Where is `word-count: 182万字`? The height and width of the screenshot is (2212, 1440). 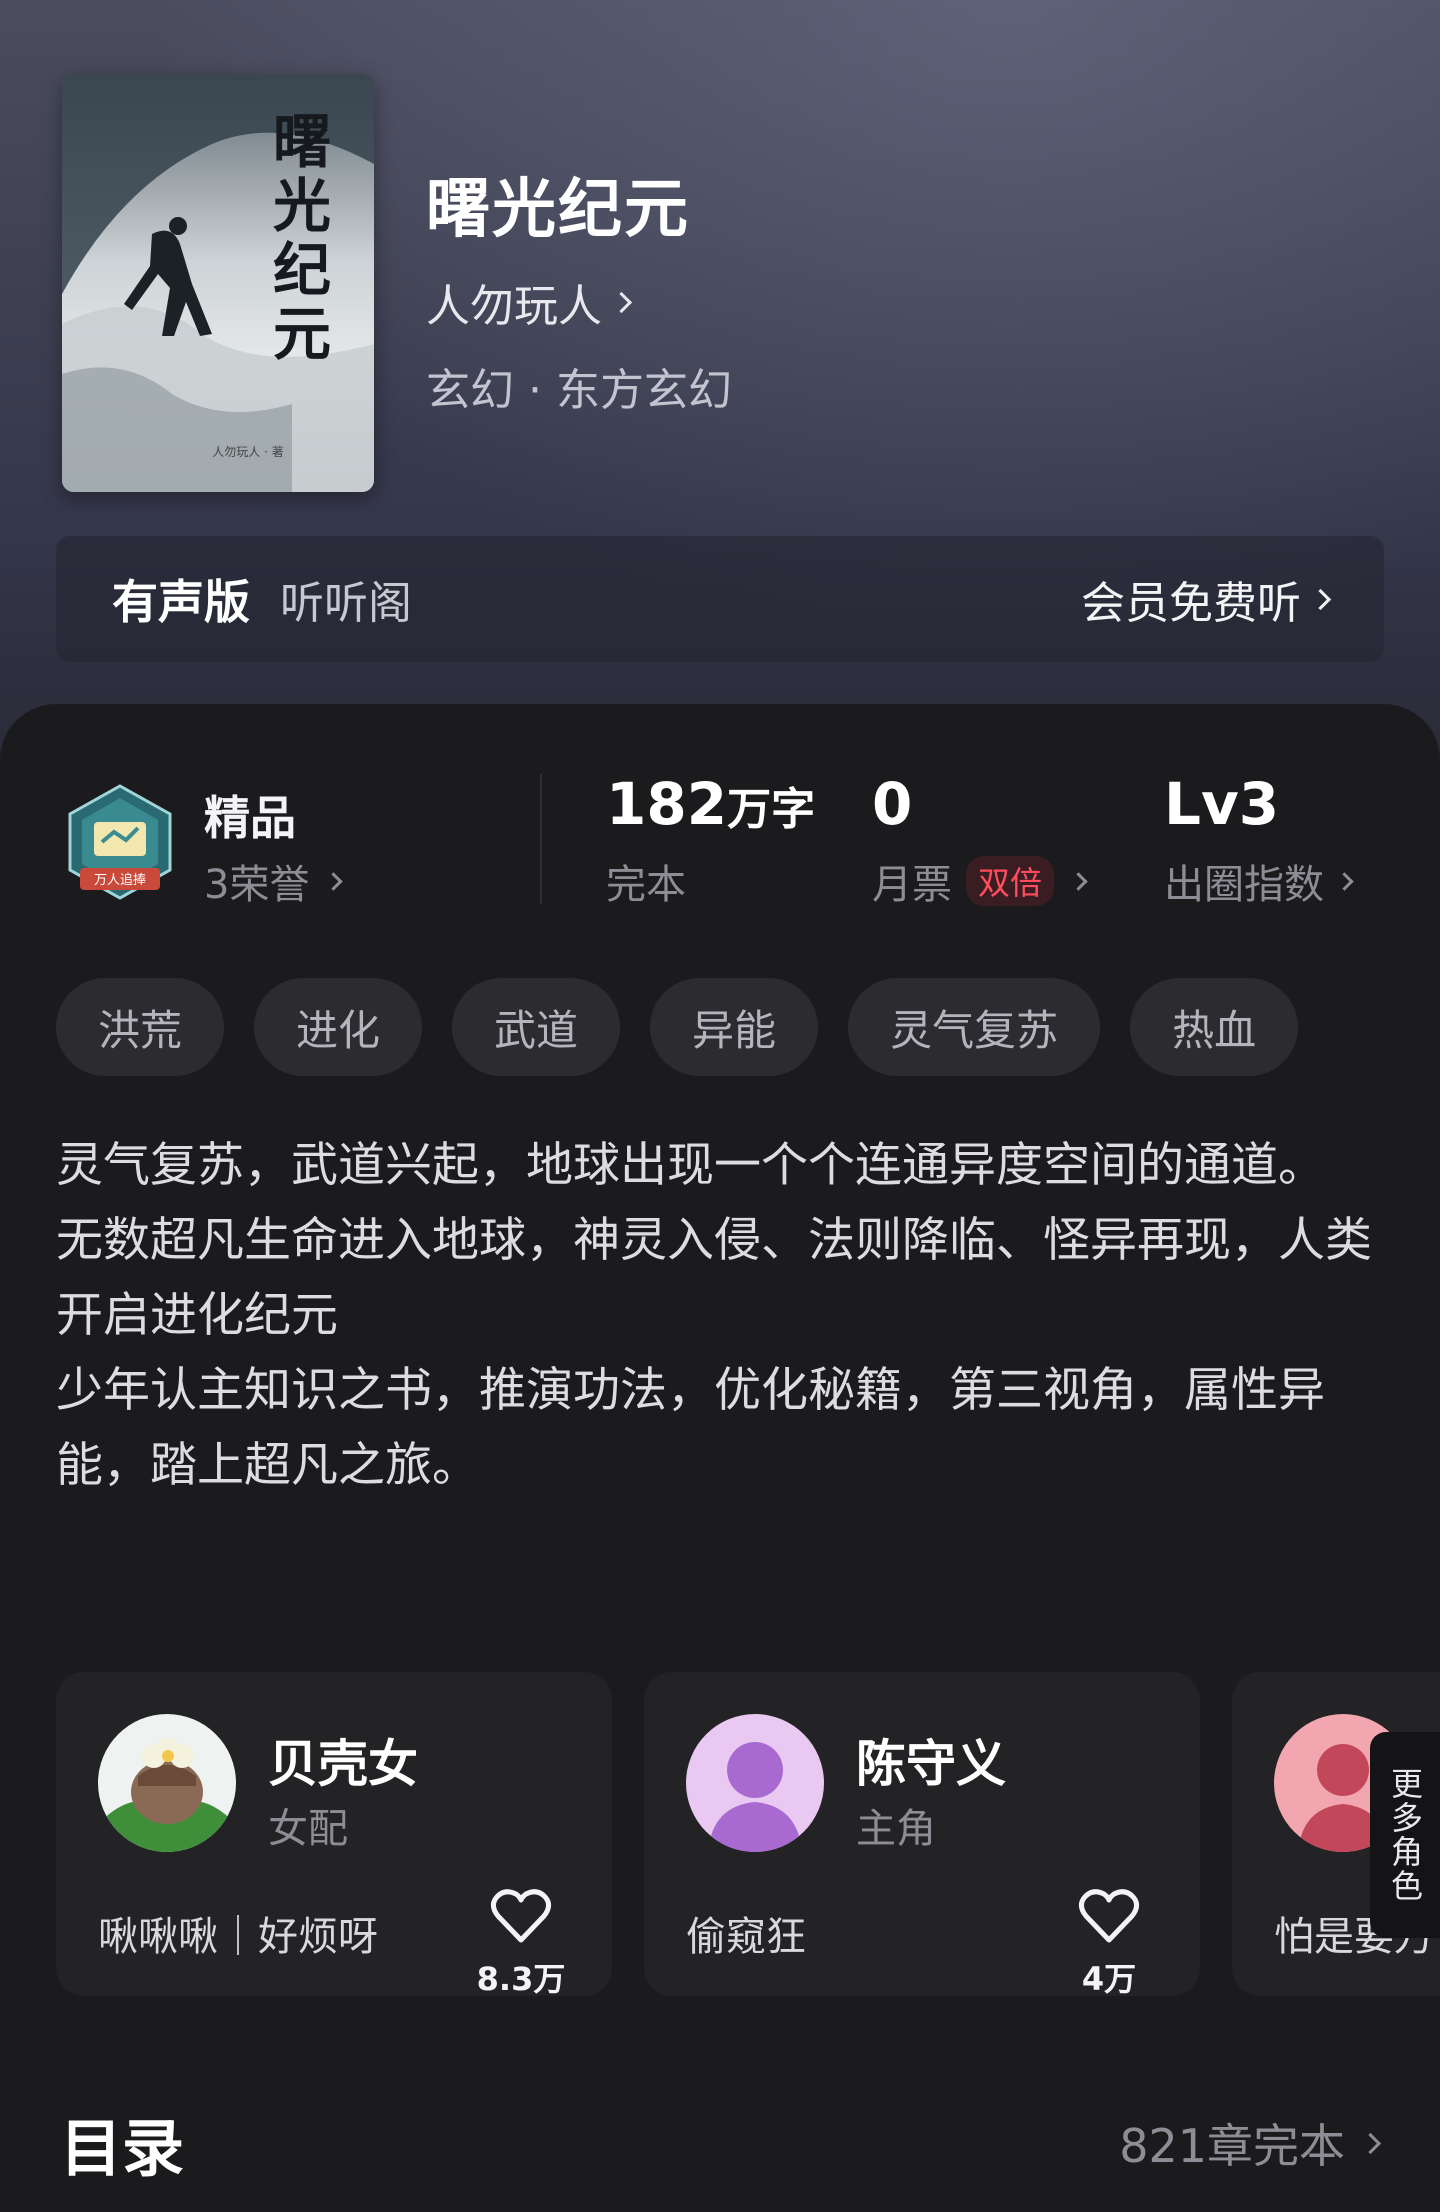 word-count: 182万字 is located at coordinates (710, 804).